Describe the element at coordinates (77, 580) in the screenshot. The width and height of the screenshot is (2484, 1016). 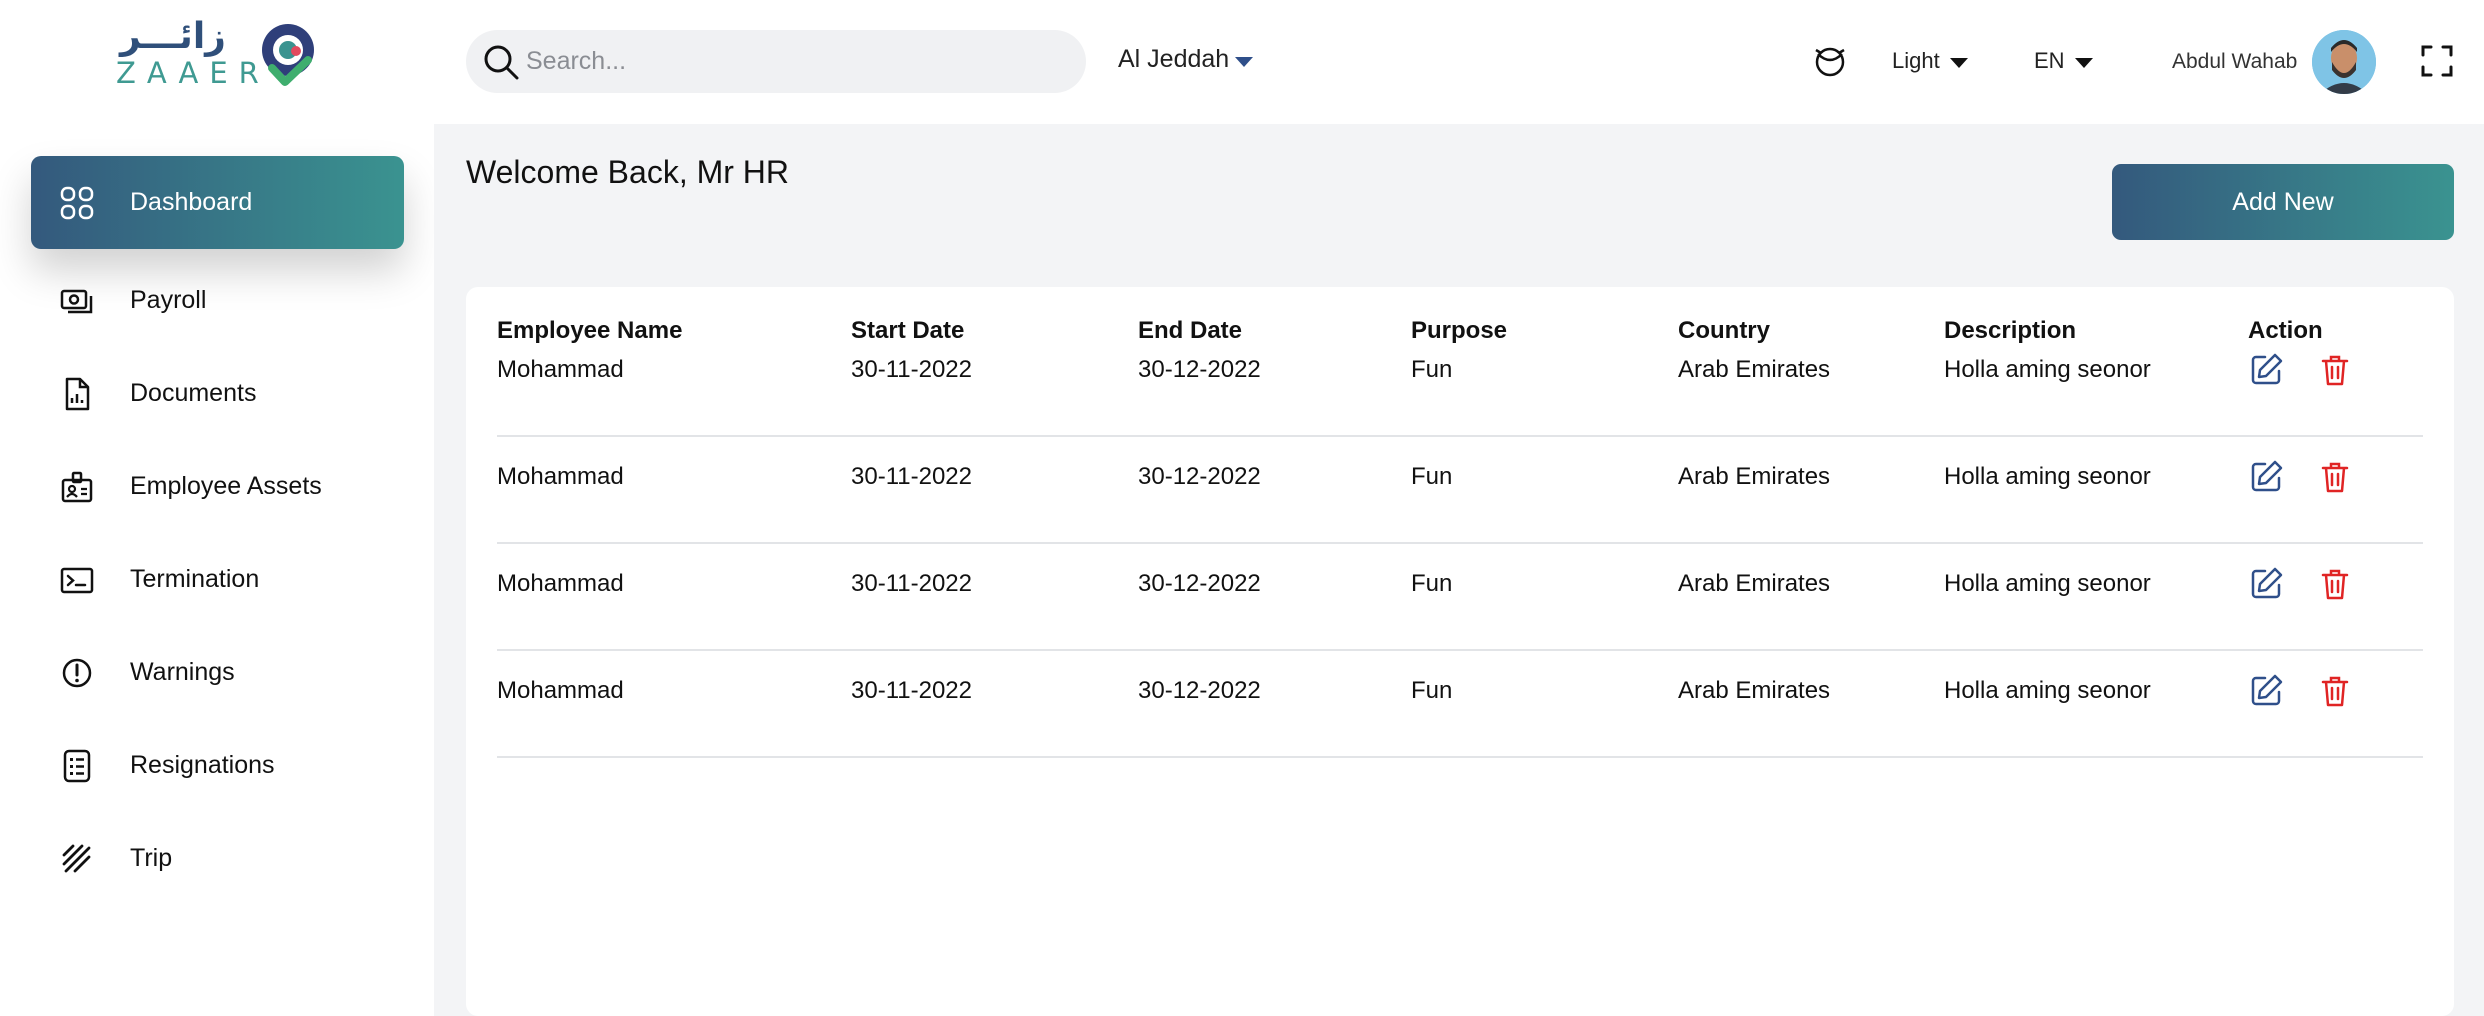
I see `terminal-icon` at that location.